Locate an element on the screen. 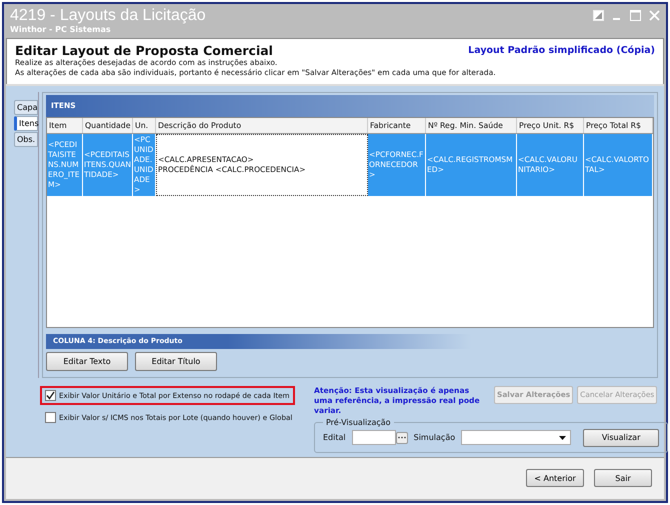  edit-button: Editar Título is located at coordinates (176, 361).